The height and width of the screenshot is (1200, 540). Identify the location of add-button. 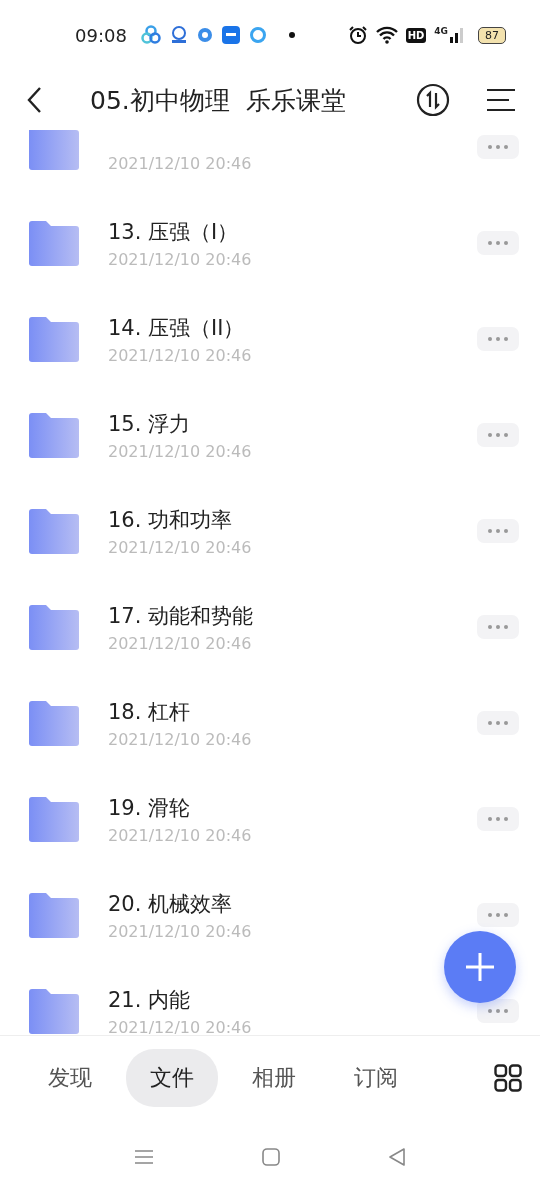
(480, 967).